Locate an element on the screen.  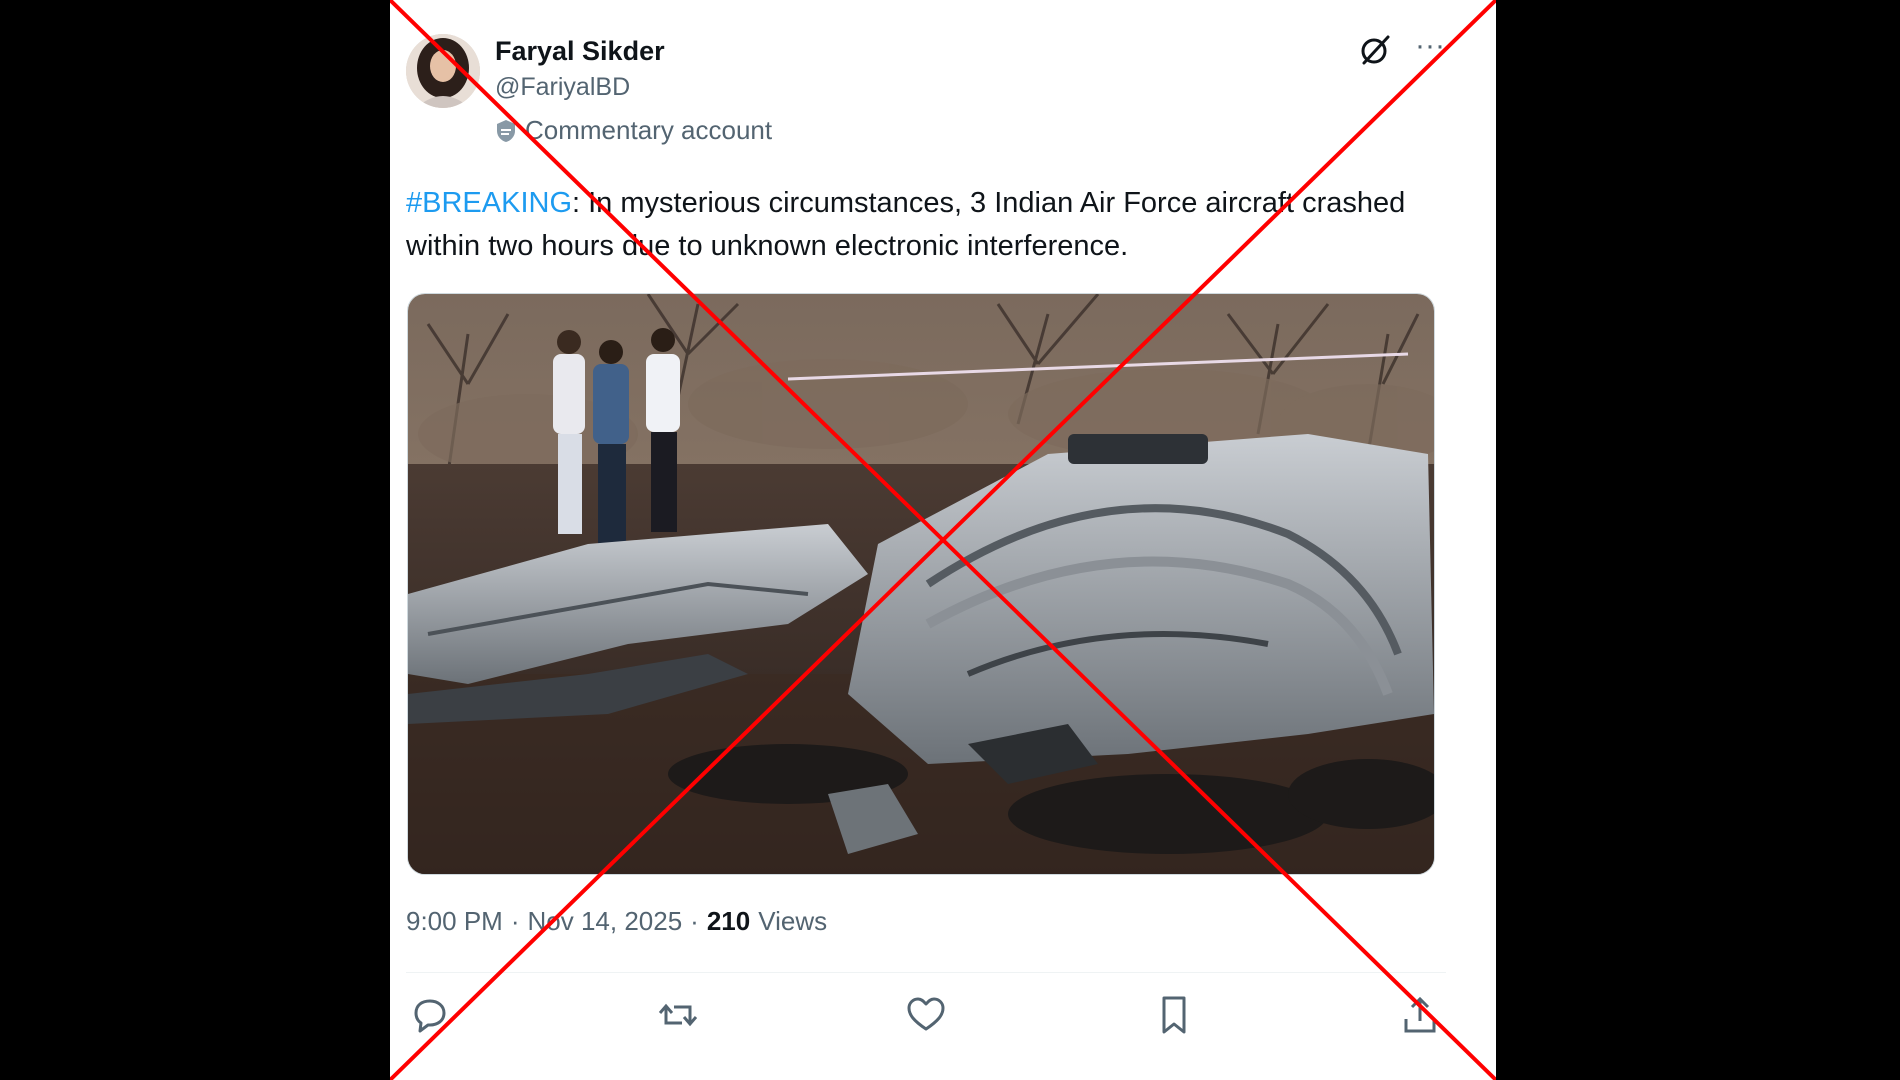
more-icon: ··· is located at coordinates (1430, 47).